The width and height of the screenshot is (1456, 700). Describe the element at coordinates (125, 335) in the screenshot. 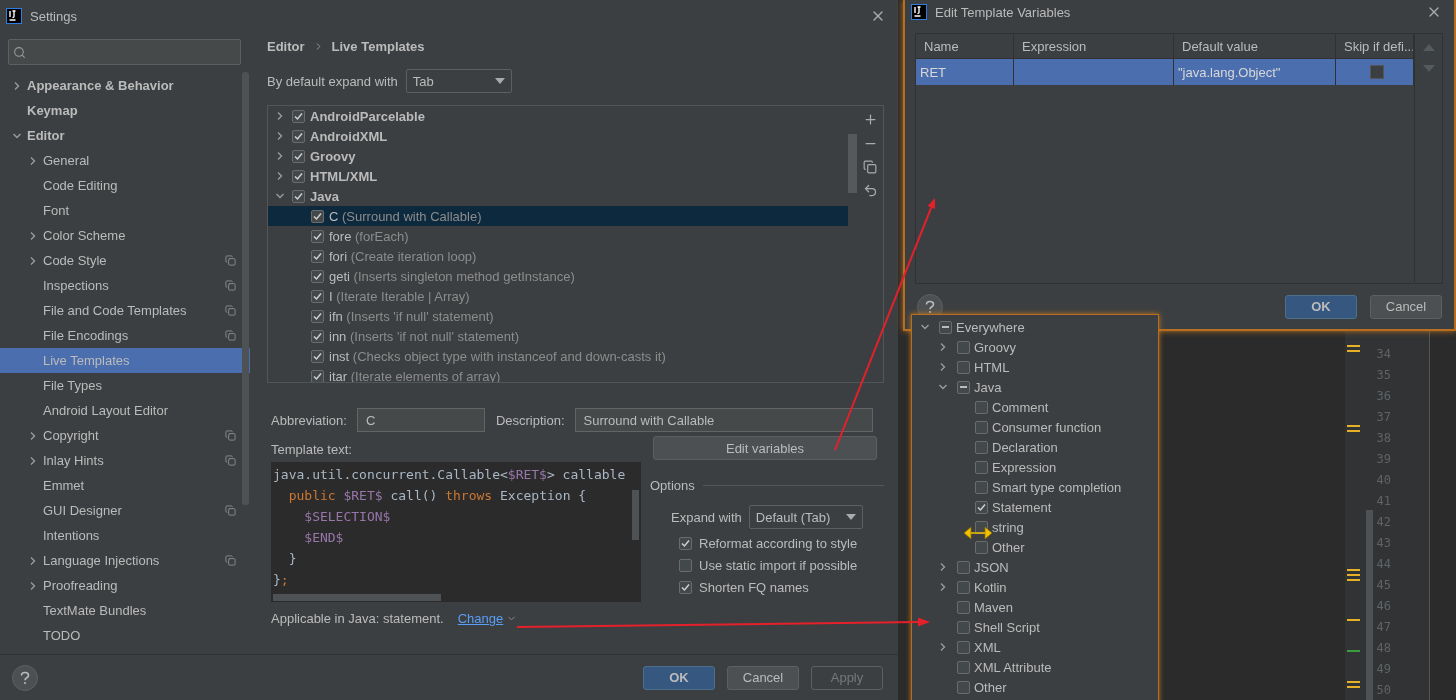

I see `sidebar-item: File Encodings` at that location.